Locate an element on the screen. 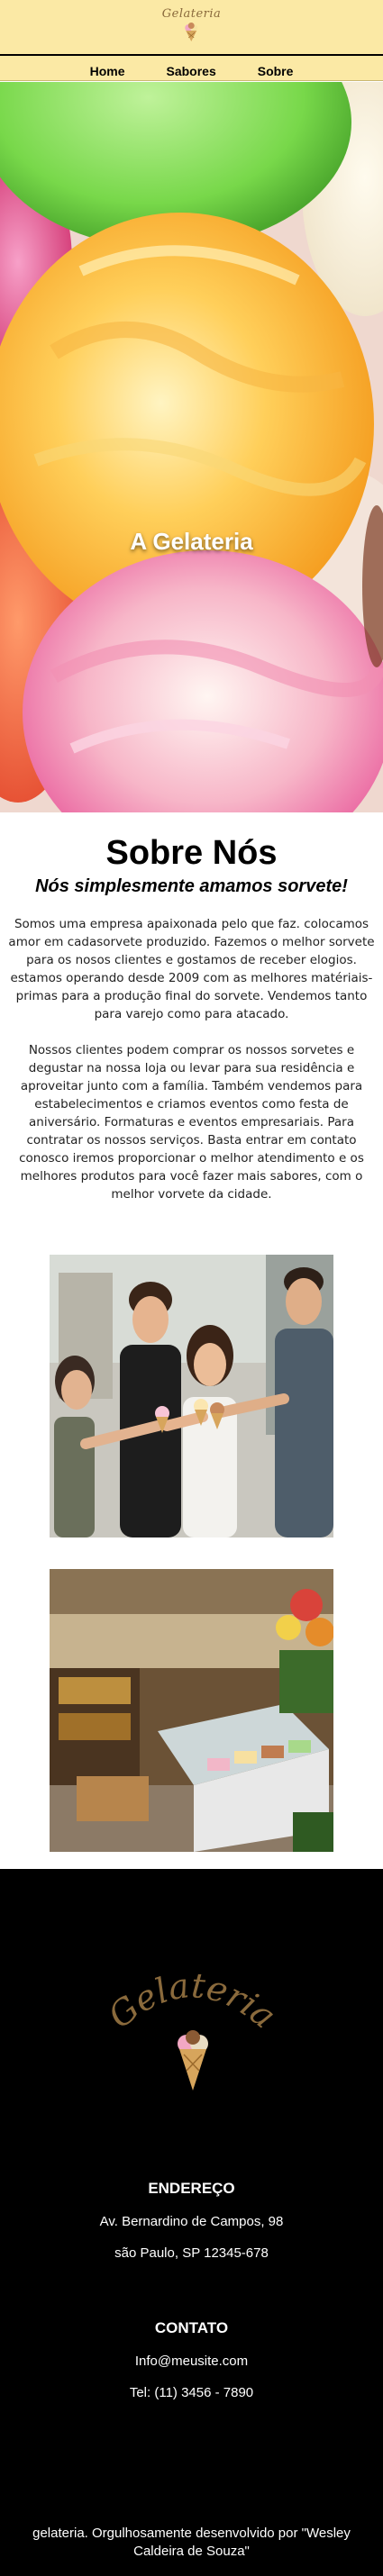 This screenshot has height=2576, width=383. friends-eating-ice-cream-photo is located at coordinates (192, 1396).